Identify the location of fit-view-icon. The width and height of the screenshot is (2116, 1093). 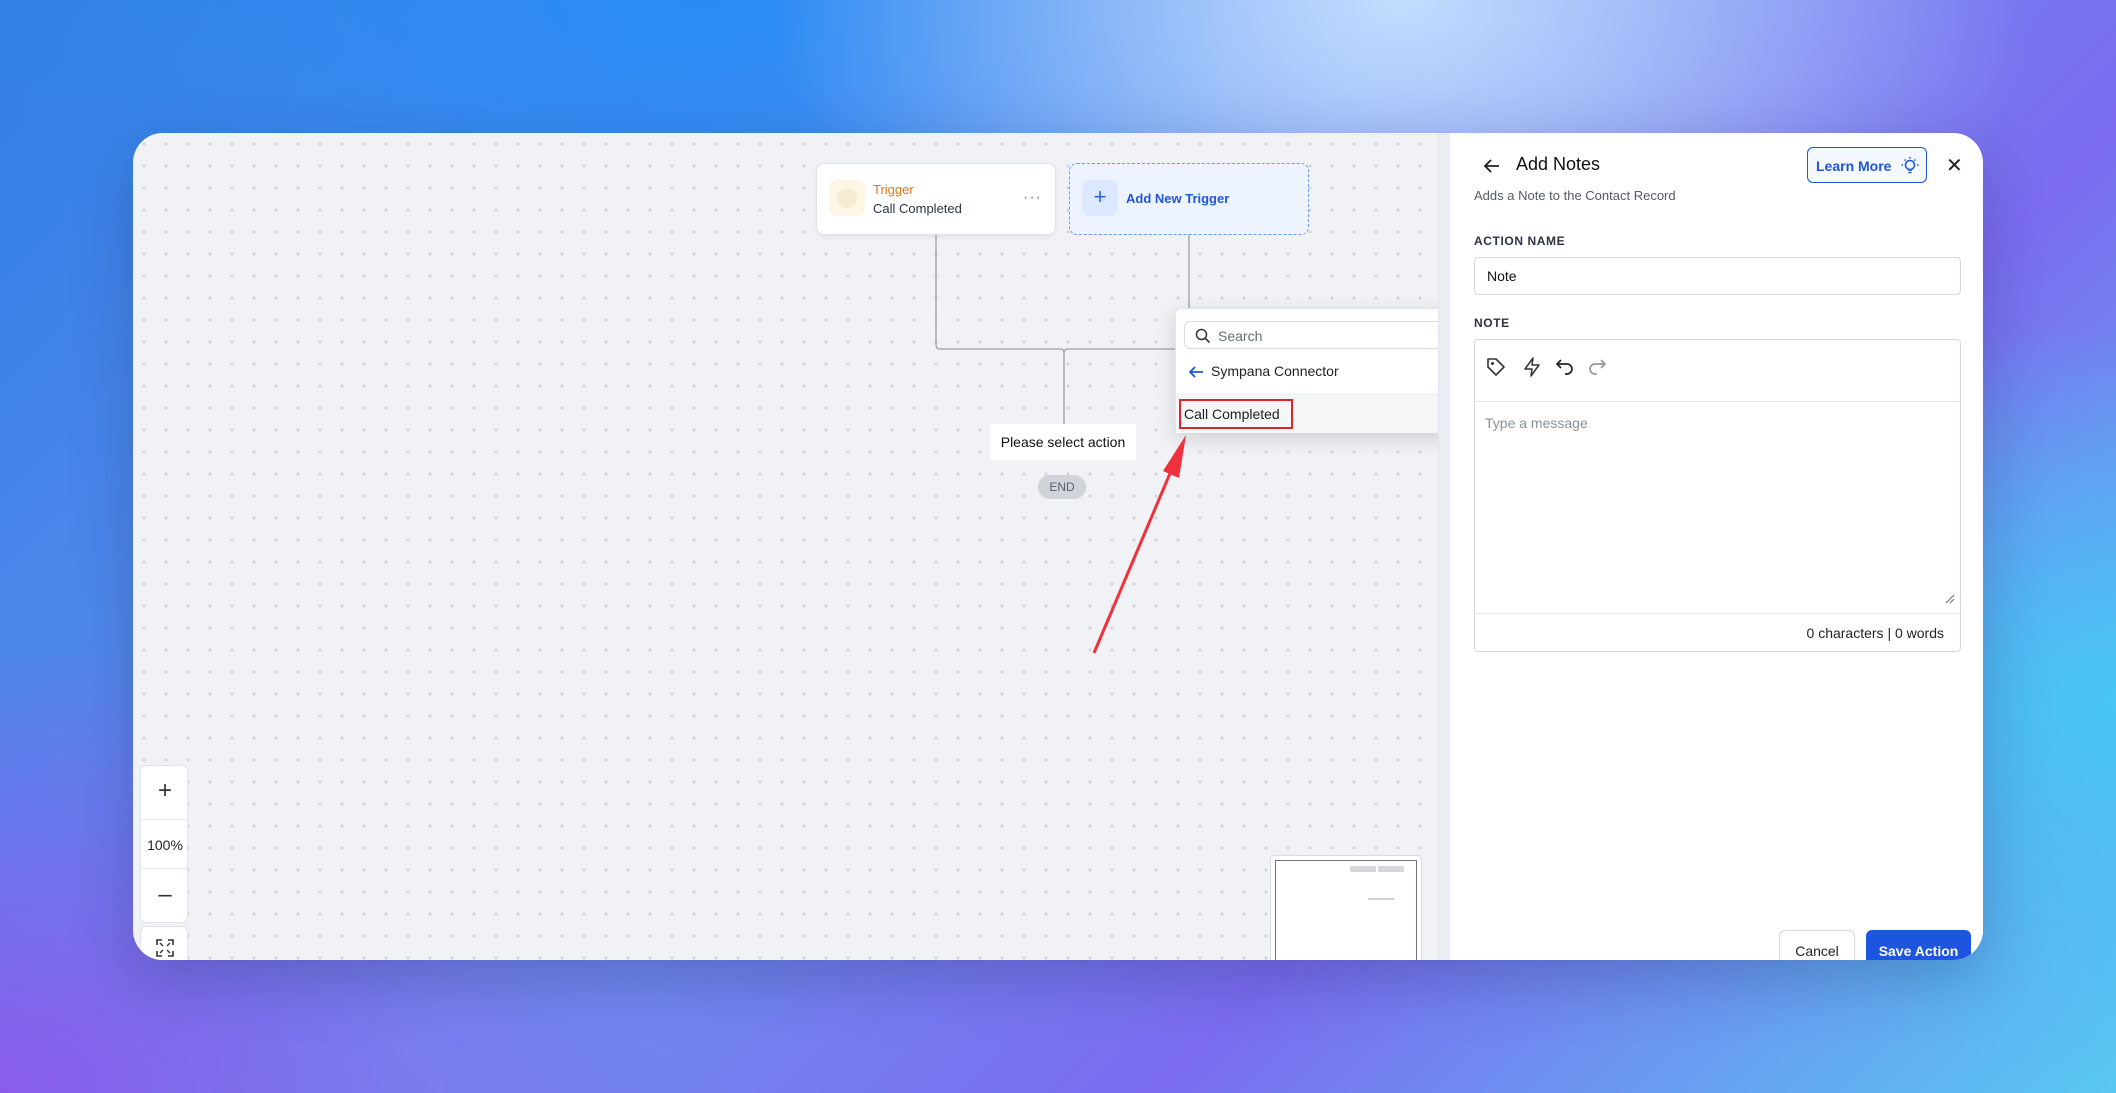
(165, 948).